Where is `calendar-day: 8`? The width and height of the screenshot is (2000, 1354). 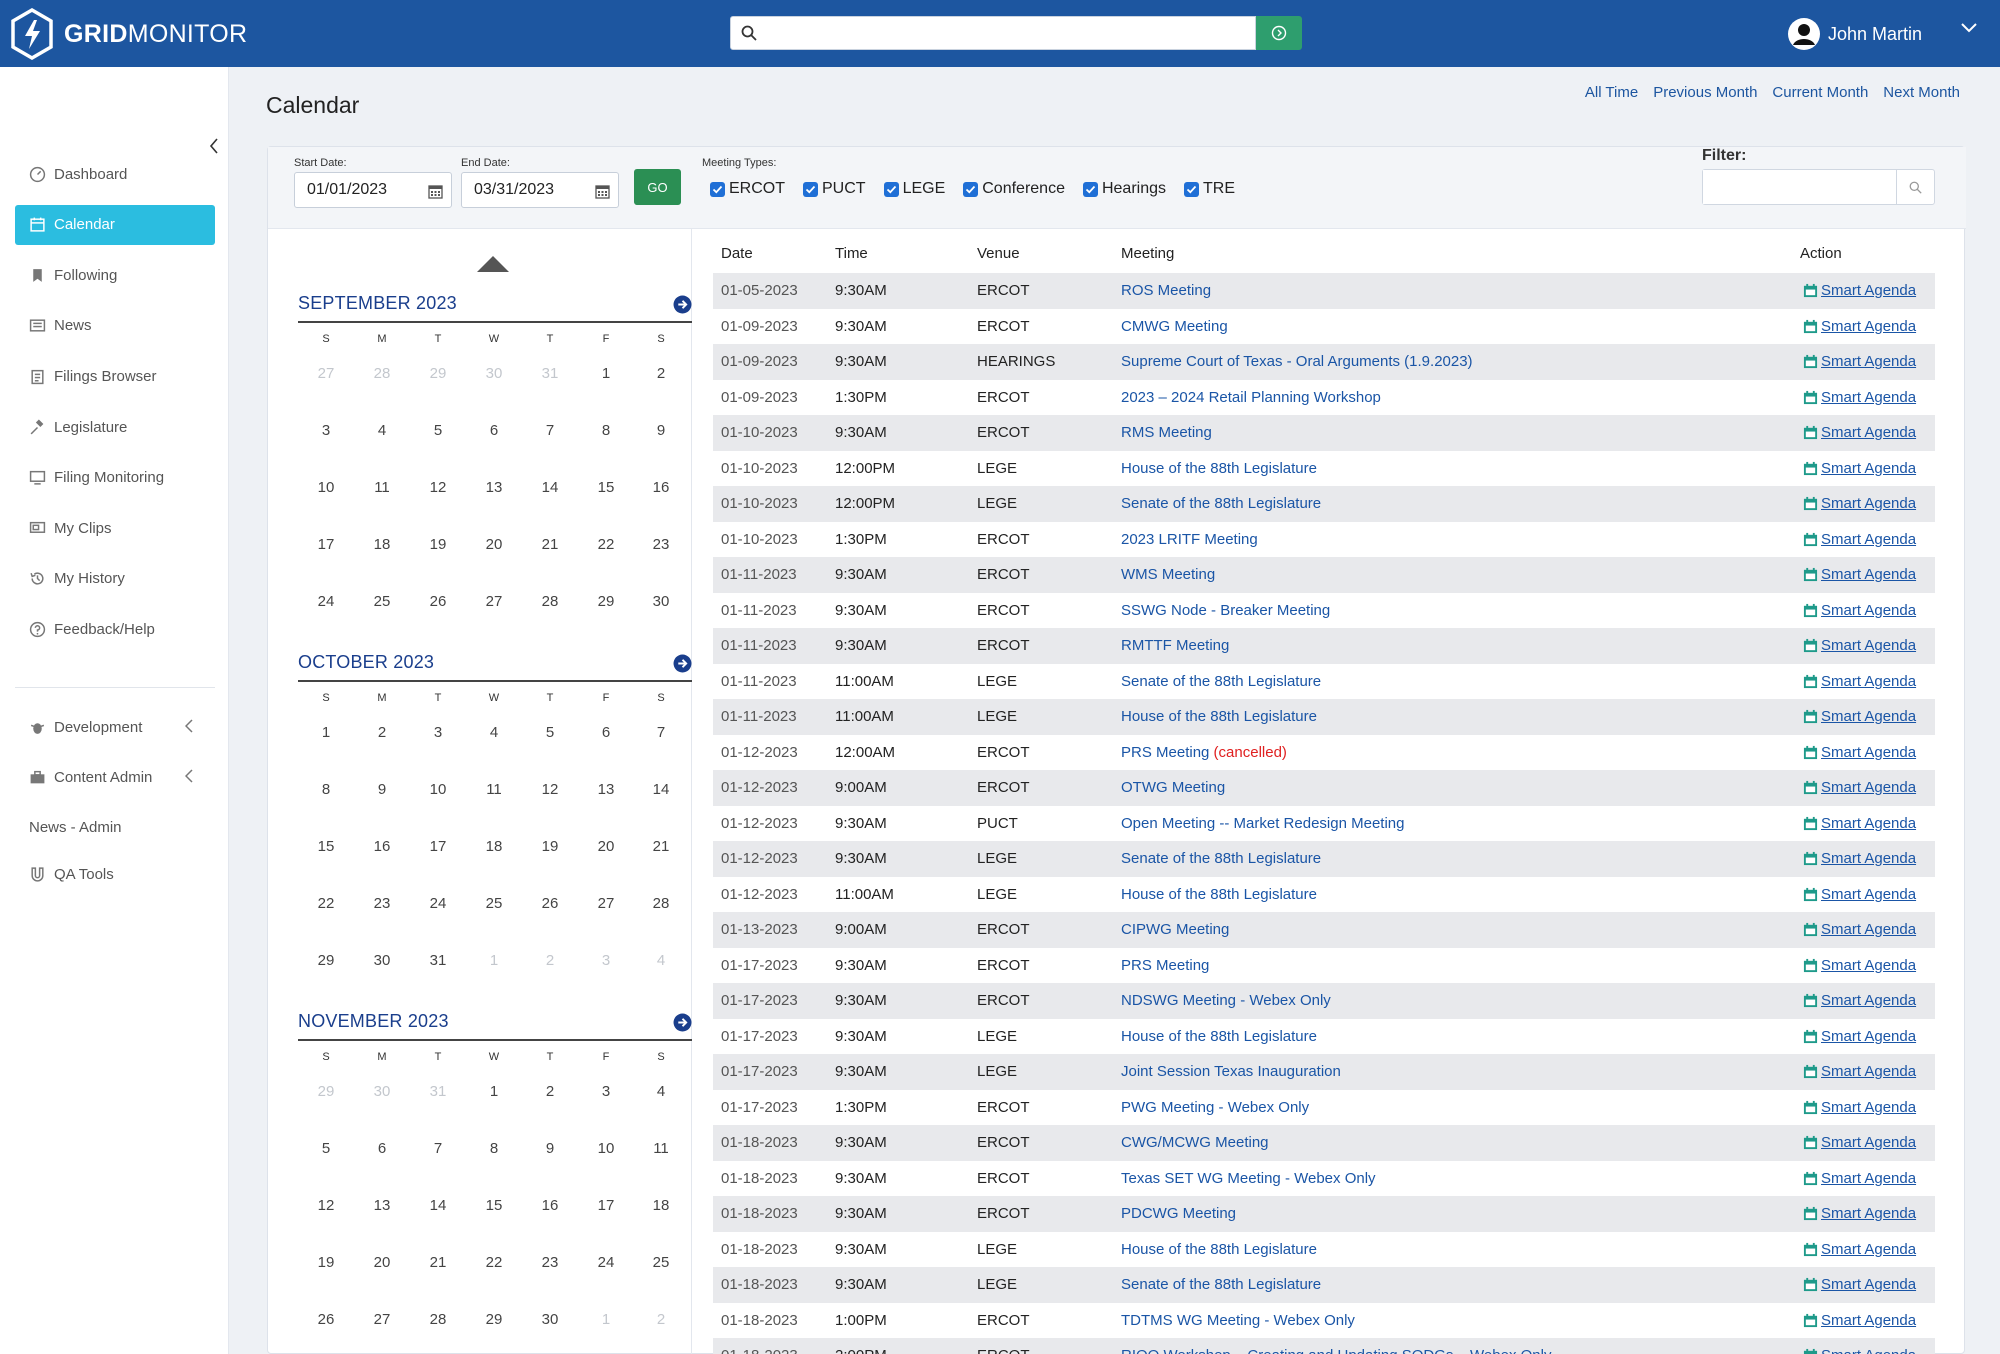
calendar-day: 8 is located at coordinates (326, 789).